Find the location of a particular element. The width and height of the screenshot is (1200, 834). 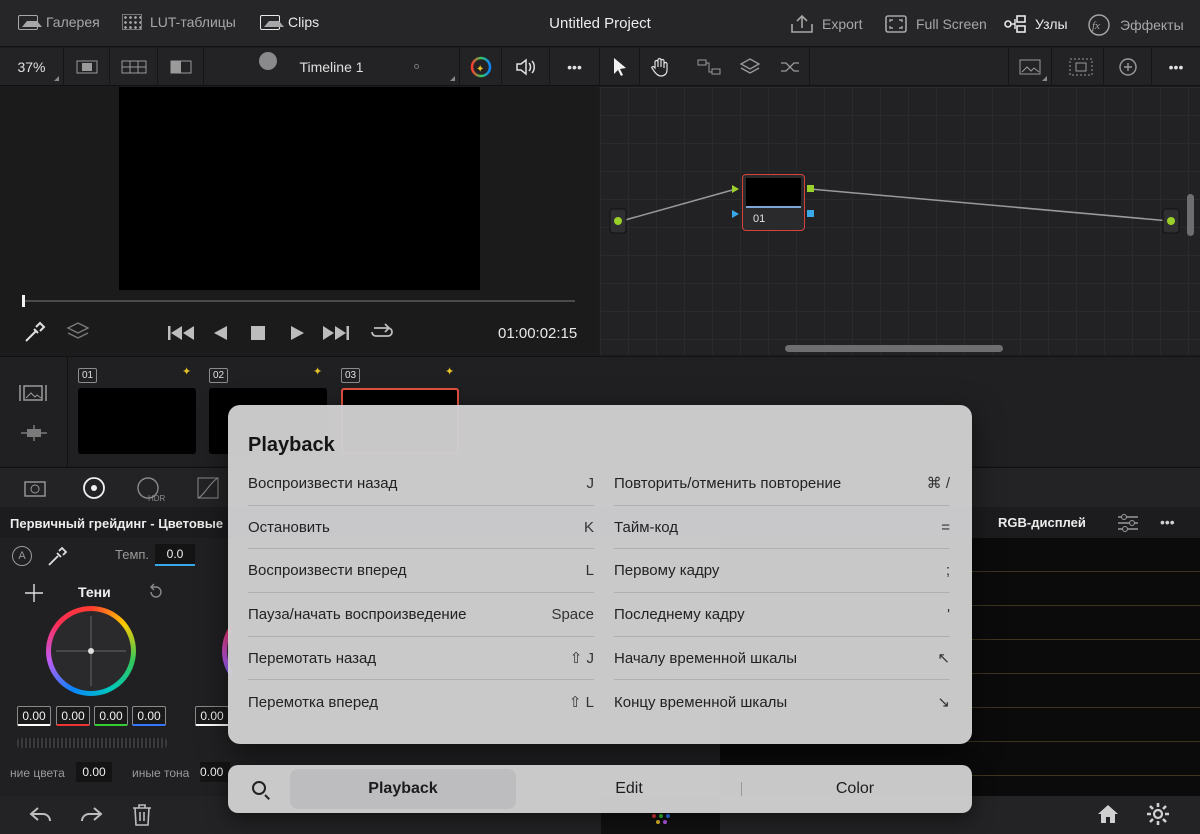

shortcut-key: ; is located at coordinates (947, 571).